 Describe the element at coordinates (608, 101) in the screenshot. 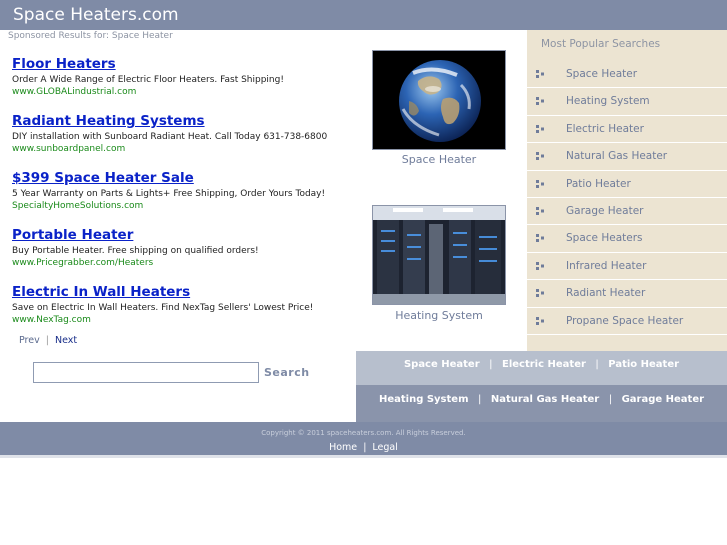

I see `popular-search-label: Heating System` at that location.